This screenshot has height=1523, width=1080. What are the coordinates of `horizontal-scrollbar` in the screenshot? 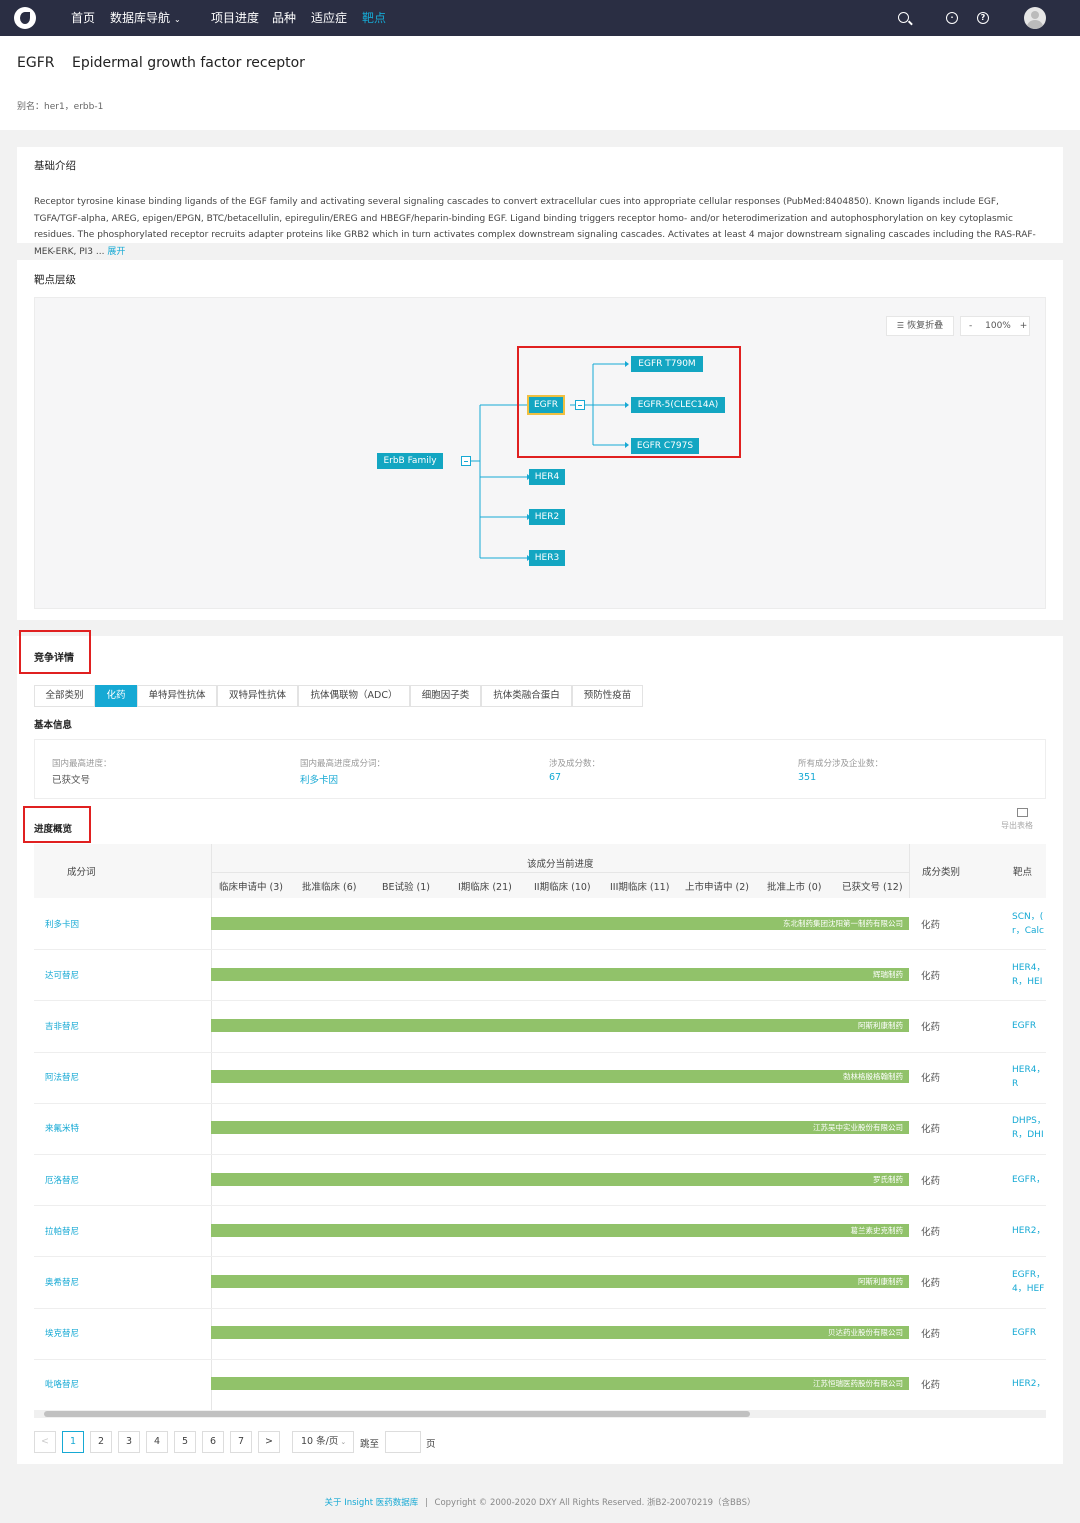 It's located at (540, 1414).